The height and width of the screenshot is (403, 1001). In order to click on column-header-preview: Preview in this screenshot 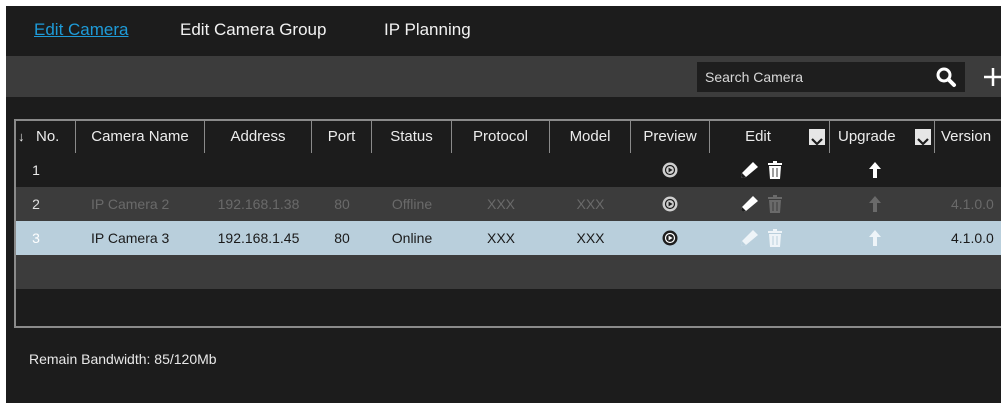, I will do `click(670, 137)`.